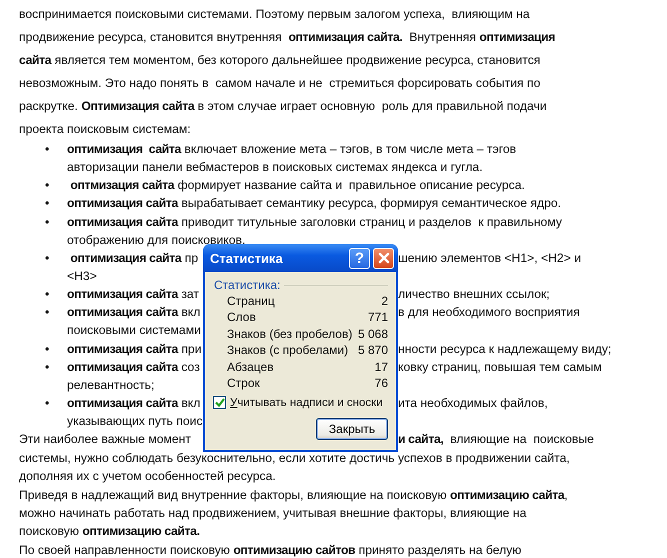 This screenshot has height=558, width=667. What do you see at coordinates (314, 203) in the screenshot?
I see `document-text: оптимизация сайта вырабатывает семантику ресурса, формируя семантическое ядро.` at bounding box center [314, 203].